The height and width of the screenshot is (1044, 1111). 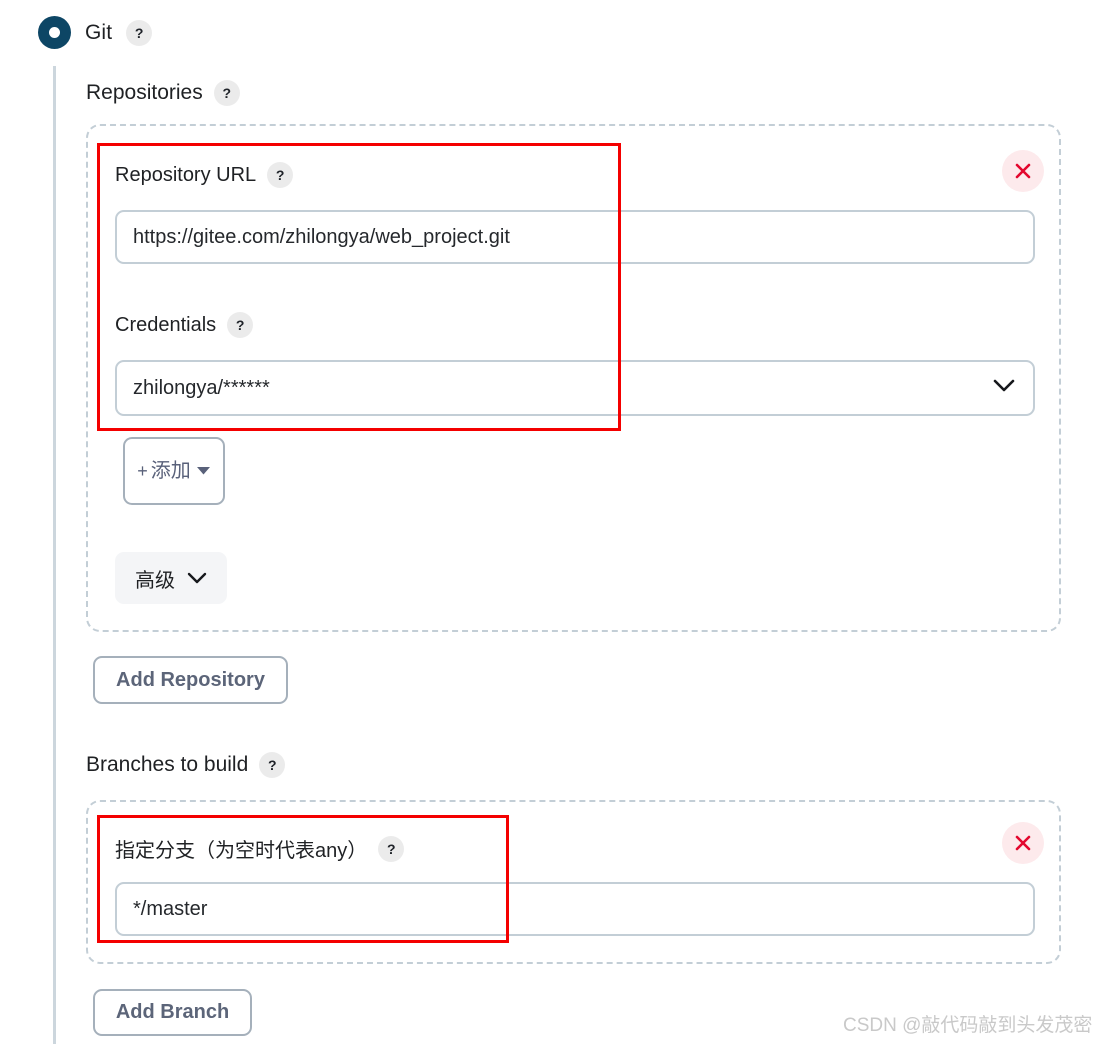 I want to click on repository-url-label: Repository URL ?, so click(x=204, y=175).